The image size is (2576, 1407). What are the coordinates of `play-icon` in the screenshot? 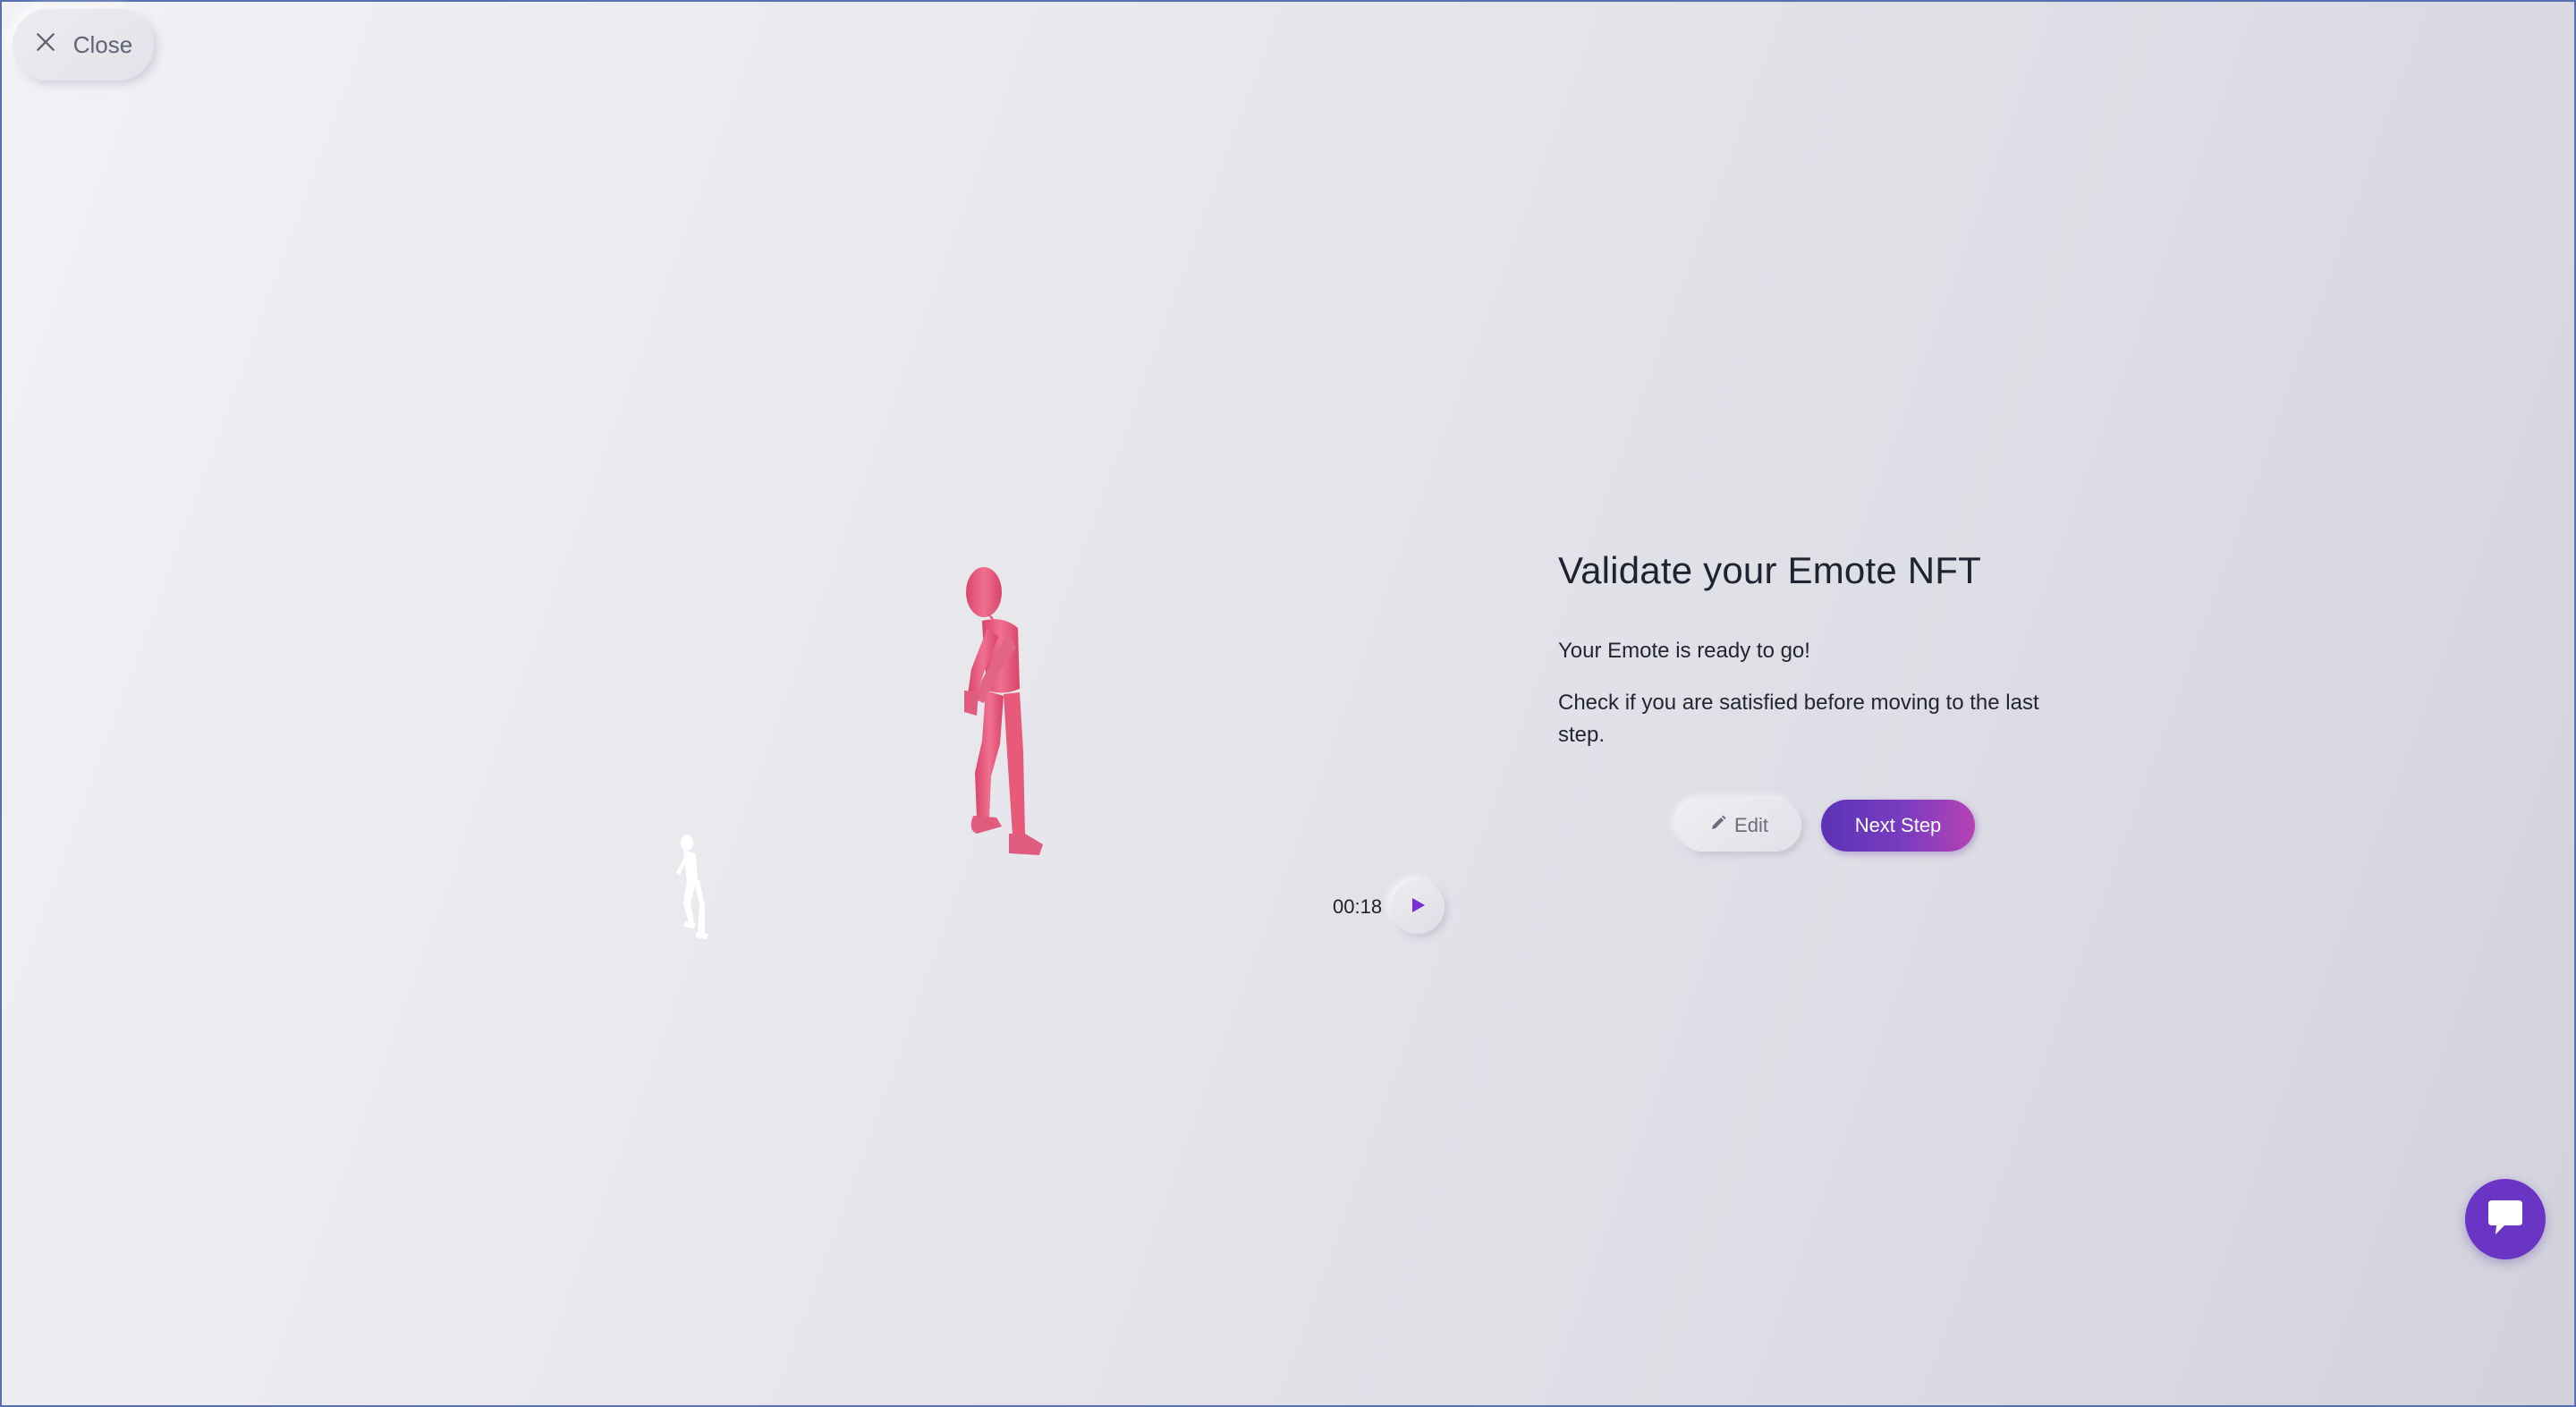 It's located at (1418, 907).